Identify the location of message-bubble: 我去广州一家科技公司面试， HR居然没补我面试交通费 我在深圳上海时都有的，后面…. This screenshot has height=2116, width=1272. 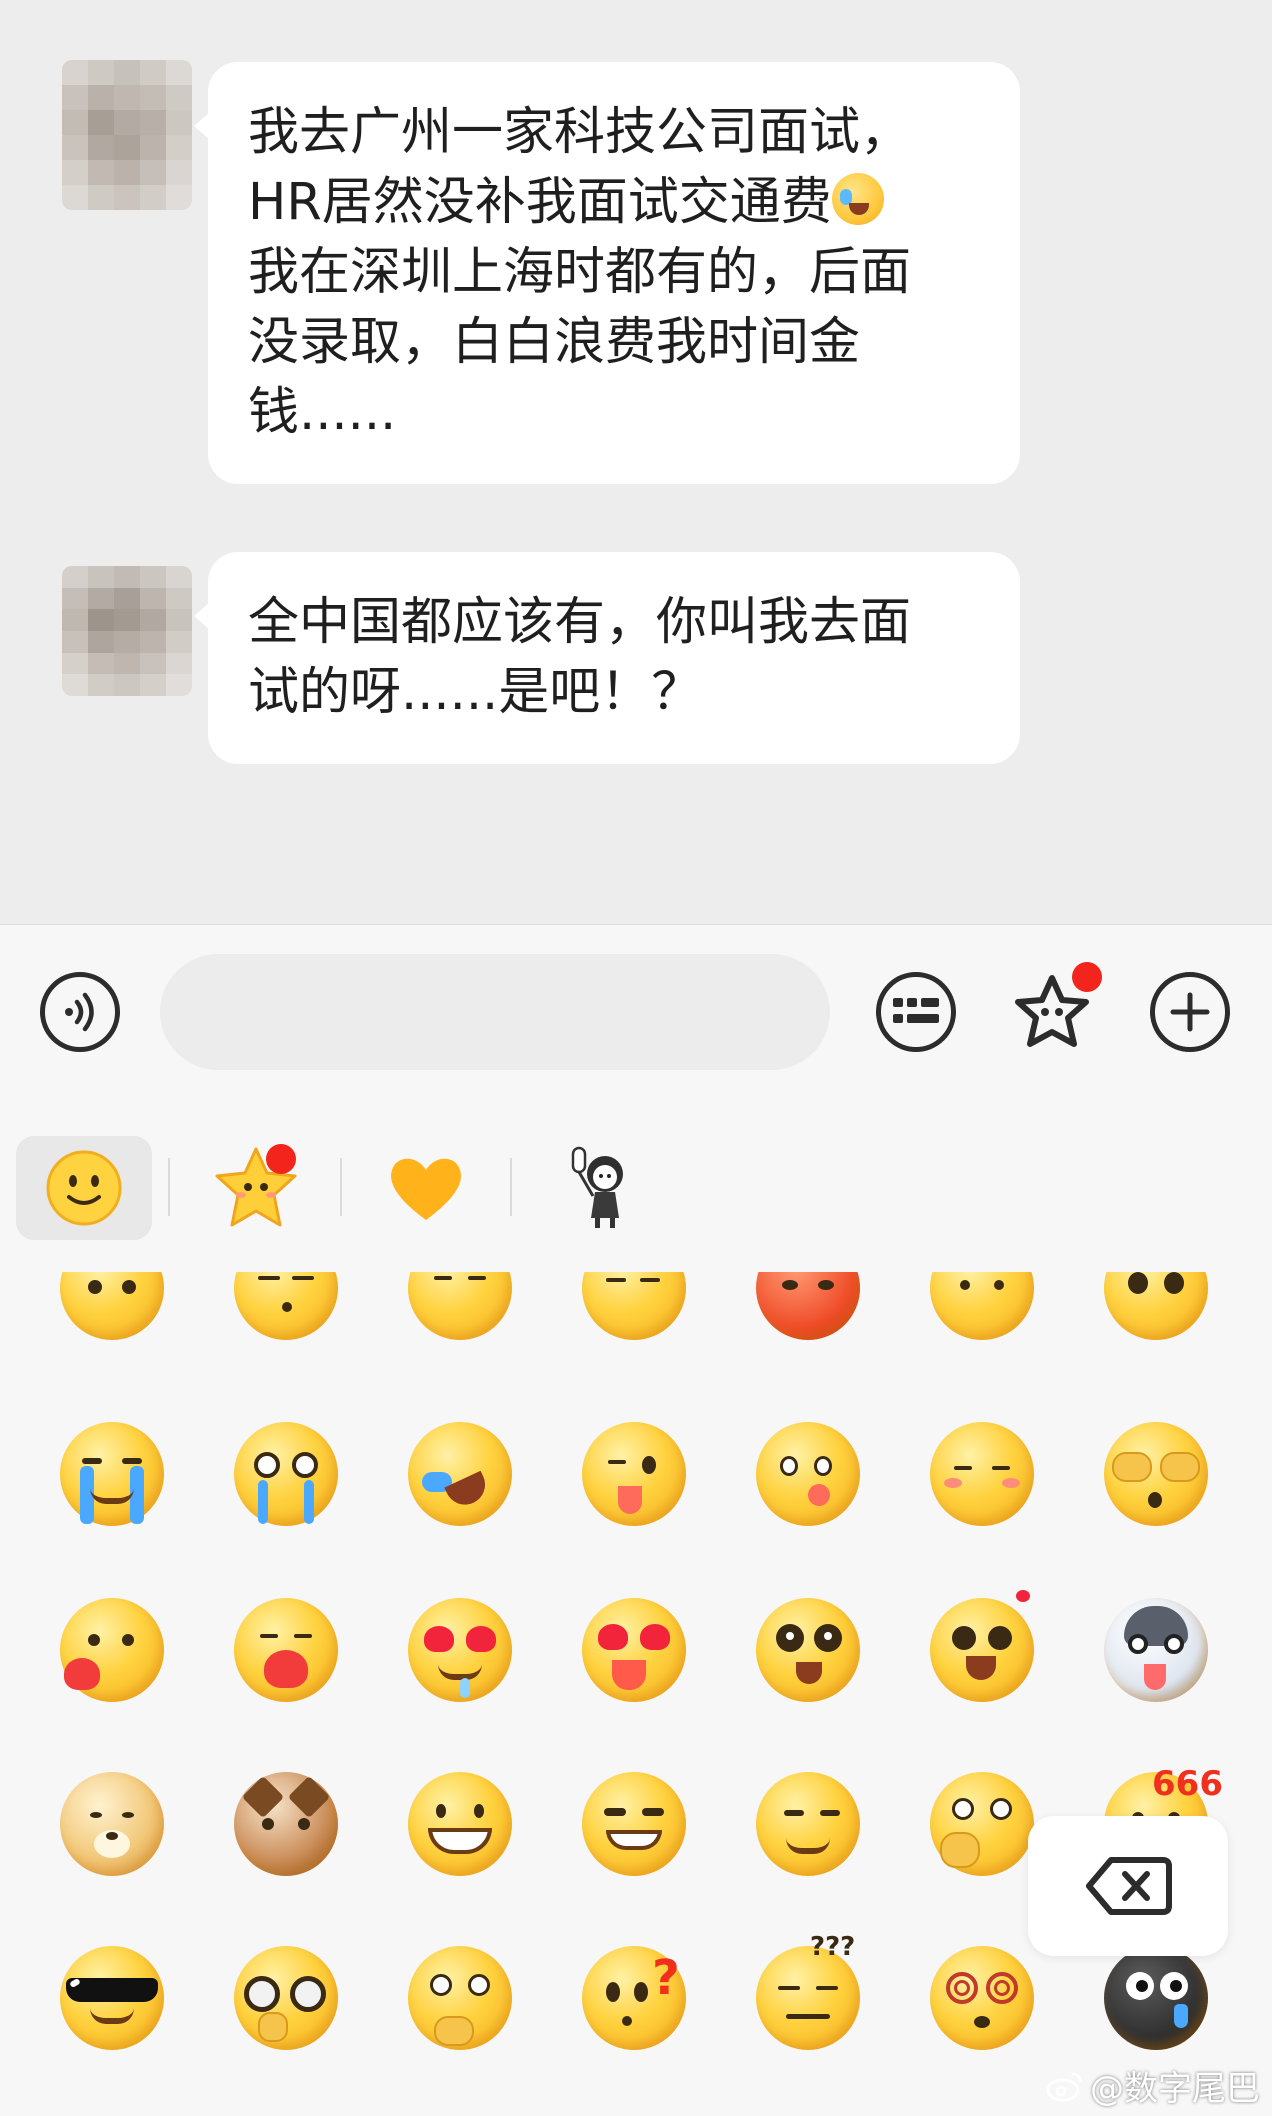
(607, 273).